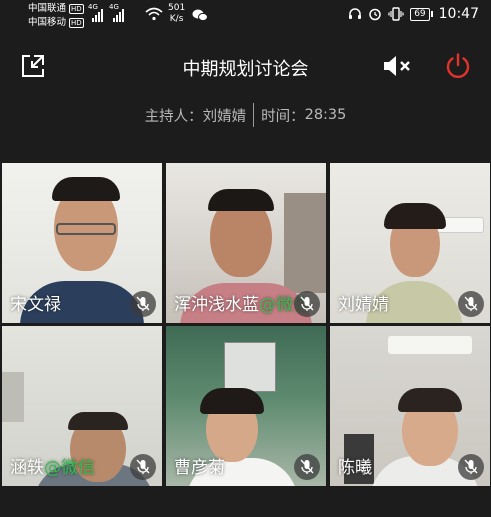 This screenshot has width=491, height=517. I want to click on meeting-header: 中期规划讨论会, so click(245, 66).